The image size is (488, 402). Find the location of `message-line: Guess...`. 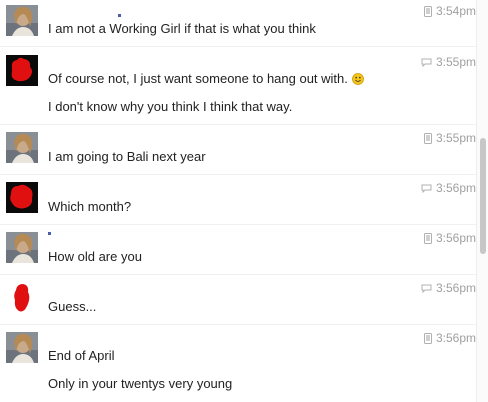

message-line: Guess... is located at coordinates (72, 306).